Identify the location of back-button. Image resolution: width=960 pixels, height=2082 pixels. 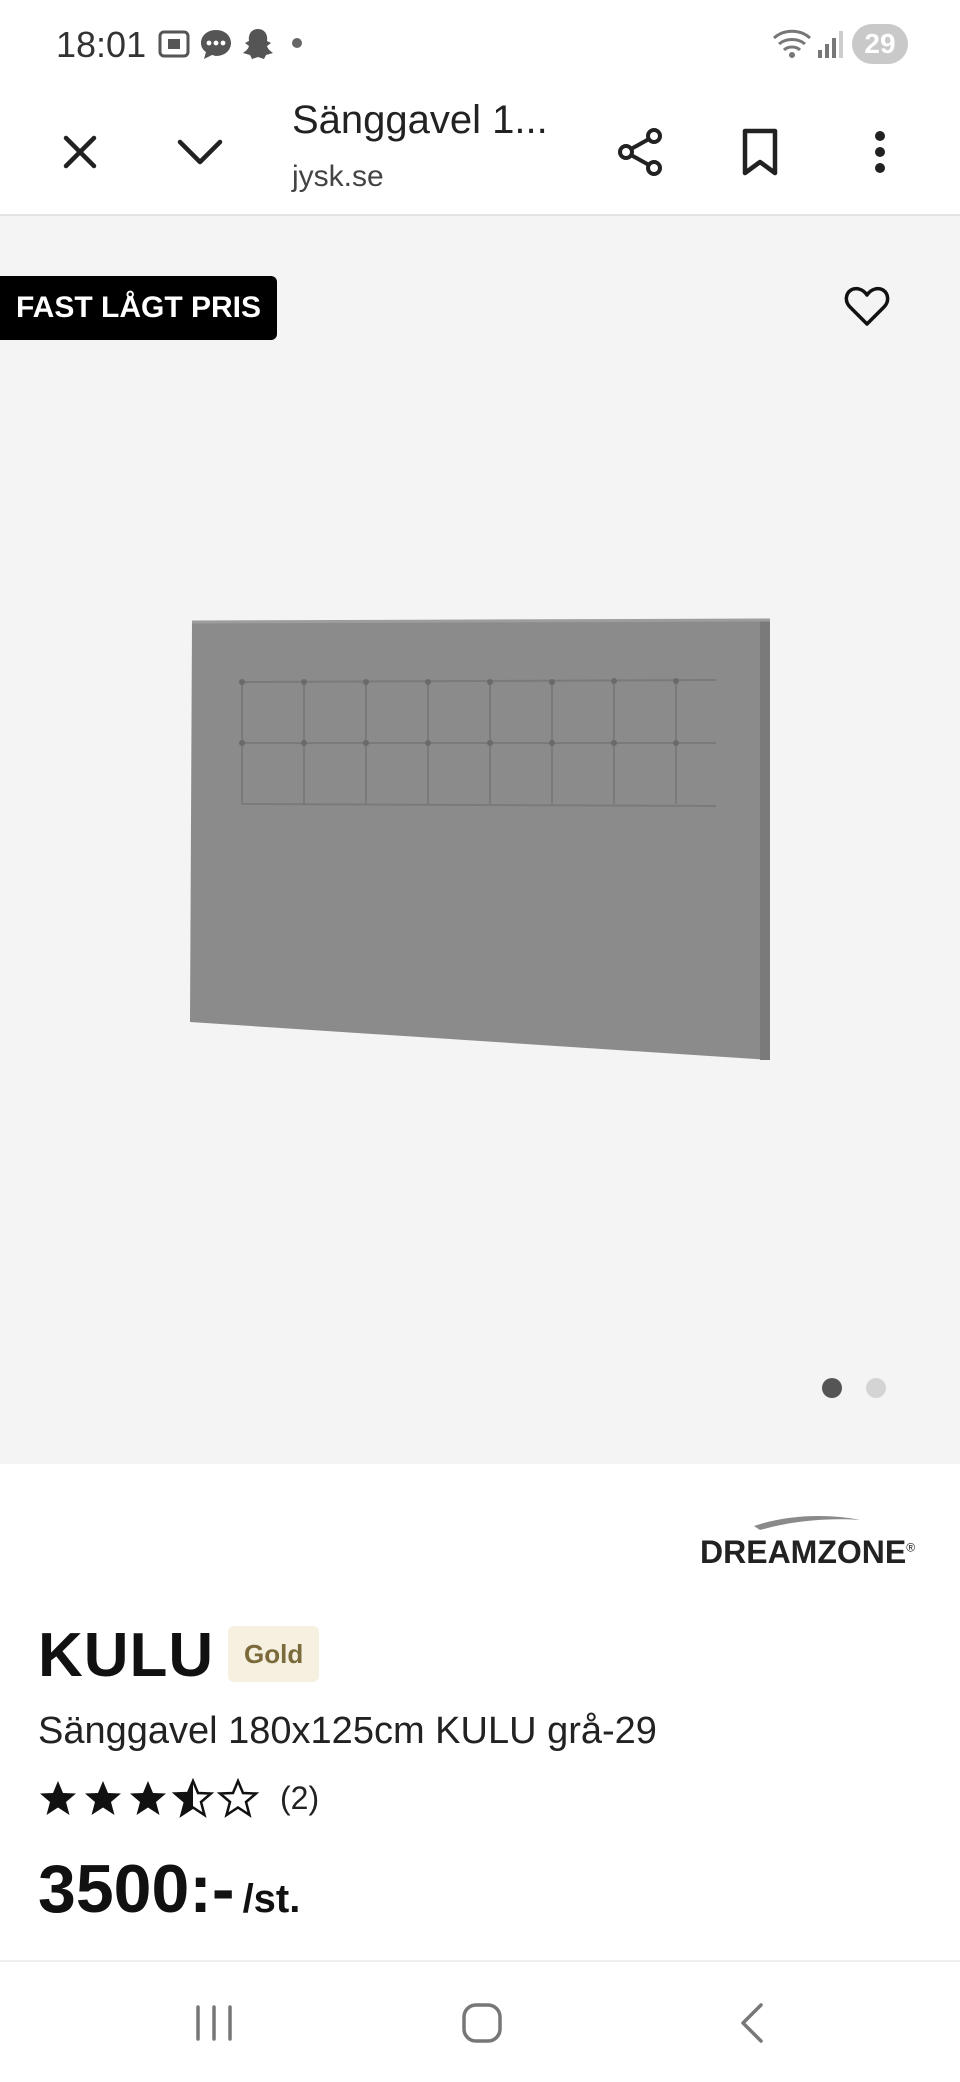
(752, 2023).